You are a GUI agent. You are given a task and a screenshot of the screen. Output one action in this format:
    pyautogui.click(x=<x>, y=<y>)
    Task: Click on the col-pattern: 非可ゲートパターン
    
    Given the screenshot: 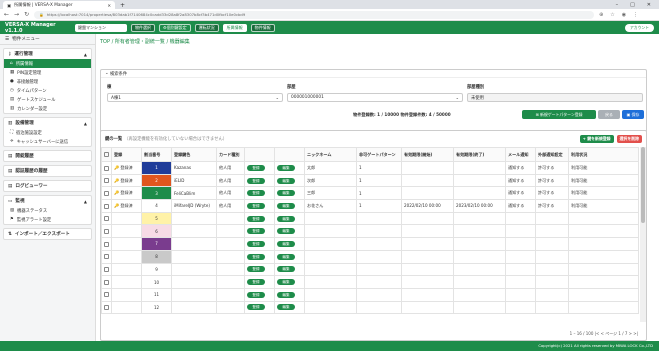 What is the action you would take?
    pyautogui.click(x=379, y=154)
    